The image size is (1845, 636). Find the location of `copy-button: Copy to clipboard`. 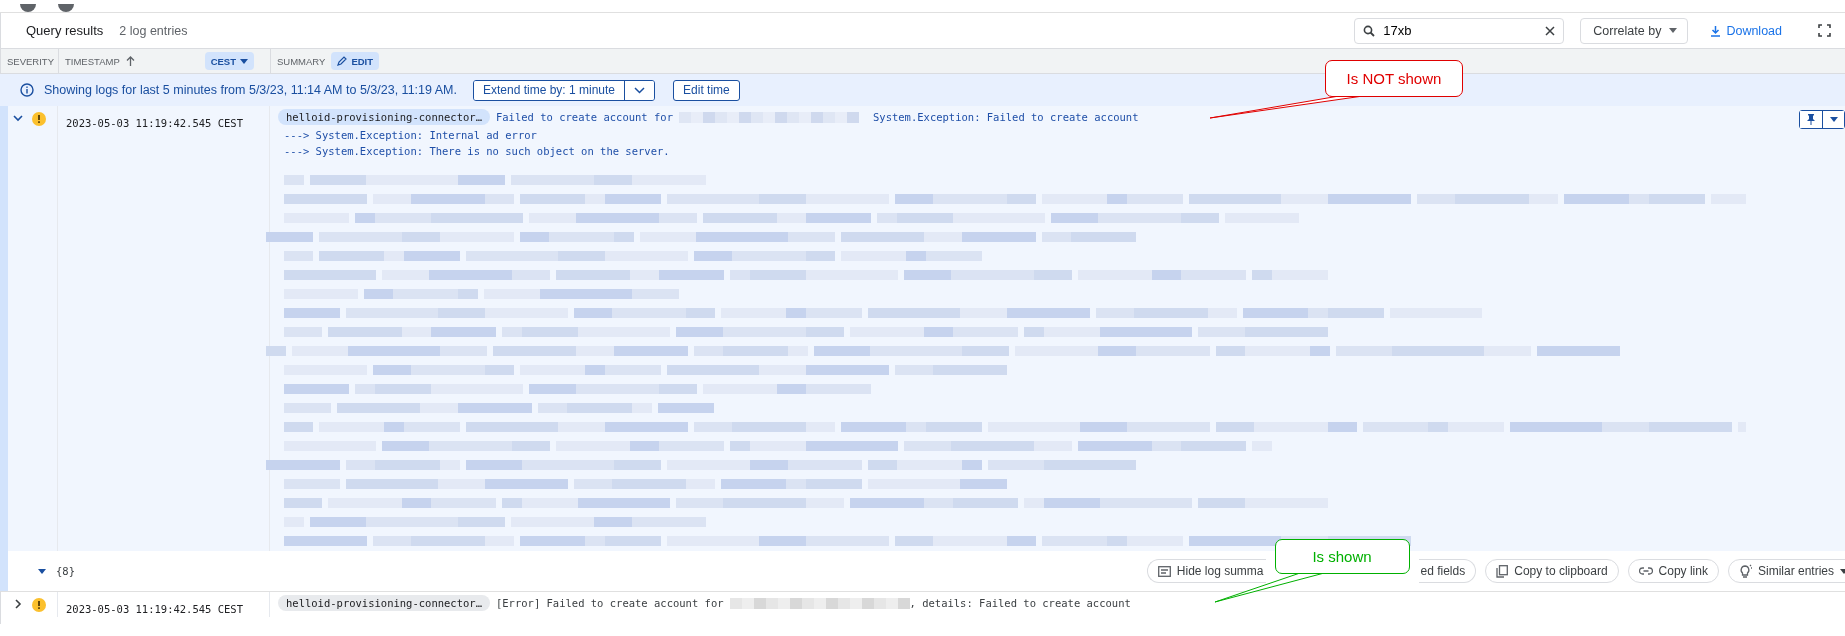

copy-button: Copy to clipboard is located at coordinates (1552, 571).